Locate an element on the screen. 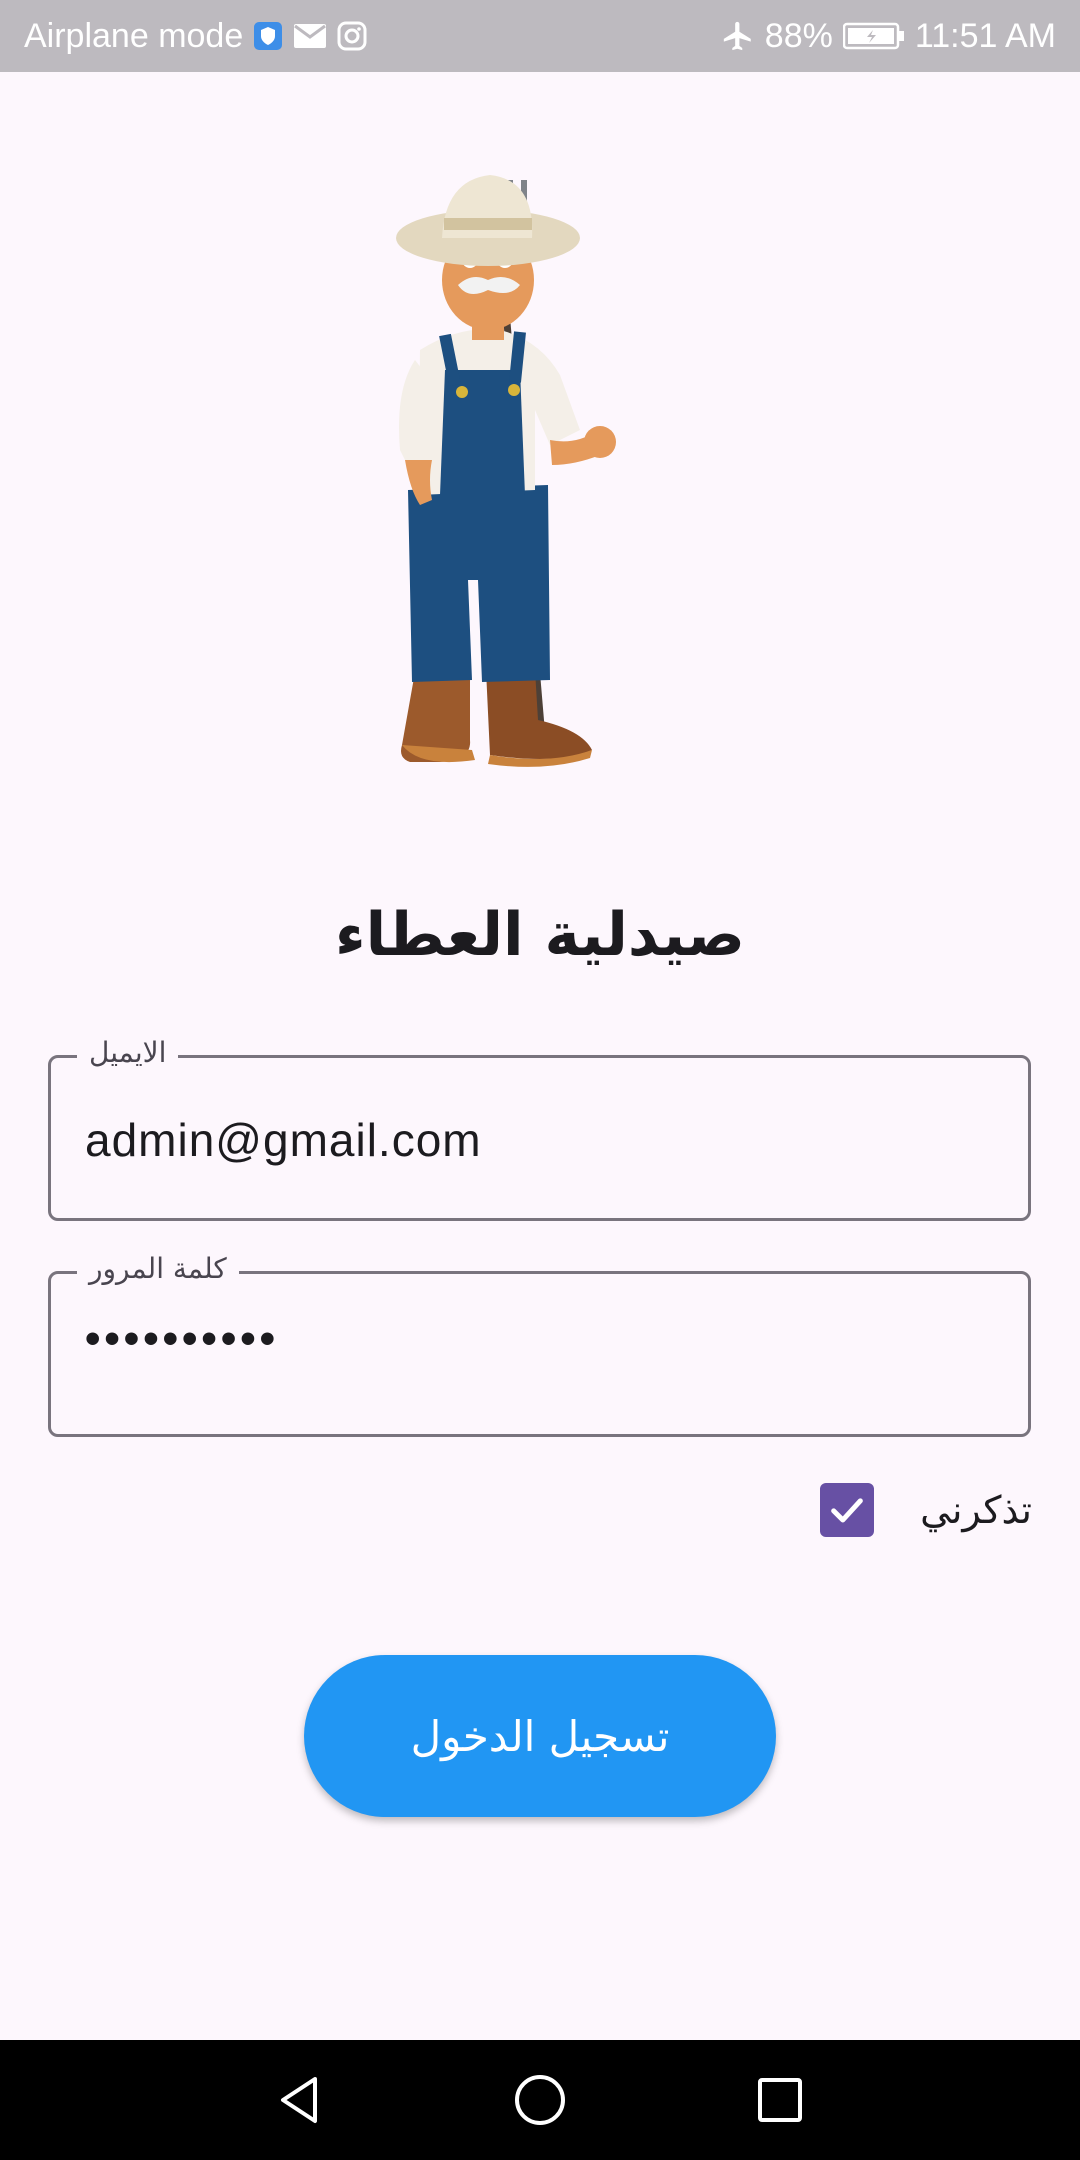 This screenshot has width=1080, height=2160. clock: 11:51 AM is located at coordinates (985, 35).